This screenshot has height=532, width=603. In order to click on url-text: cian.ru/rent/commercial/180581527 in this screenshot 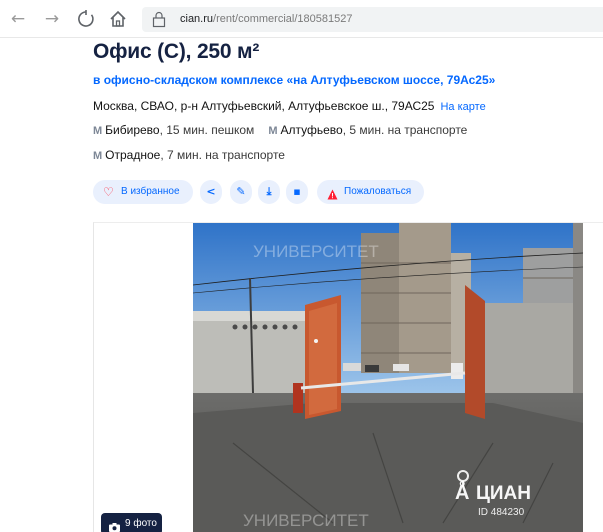, I will do `click(266, 19)`.